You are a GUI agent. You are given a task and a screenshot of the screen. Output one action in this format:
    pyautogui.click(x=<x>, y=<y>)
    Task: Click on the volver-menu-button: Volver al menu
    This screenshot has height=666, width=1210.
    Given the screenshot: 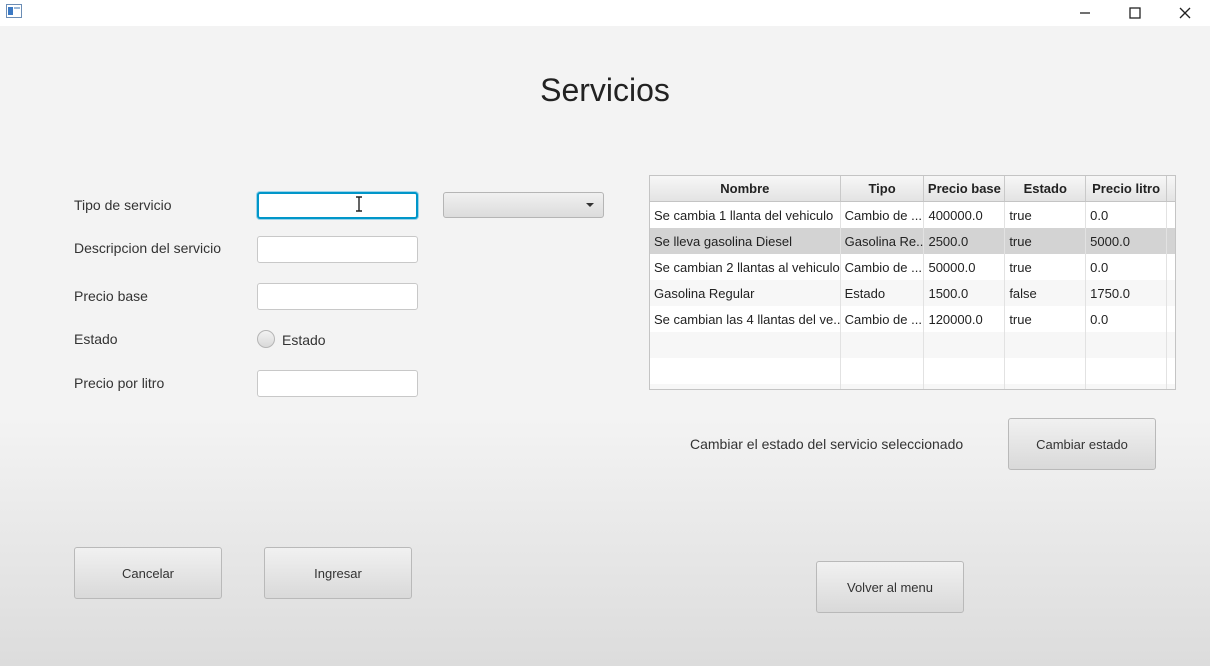 What is the action you would take?
    pyautogui.click(x=890, y=587)
    